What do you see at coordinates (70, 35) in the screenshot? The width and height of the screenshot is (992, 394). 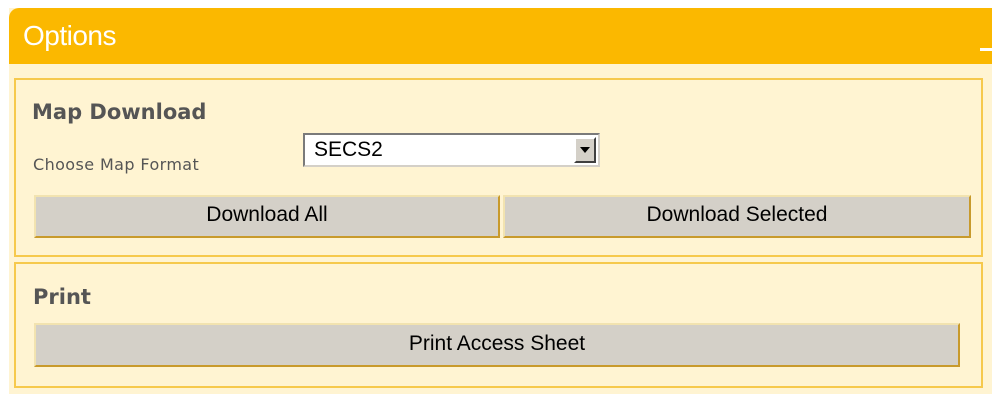 I see `panel-title: Options` at bounding box center [70, 35].